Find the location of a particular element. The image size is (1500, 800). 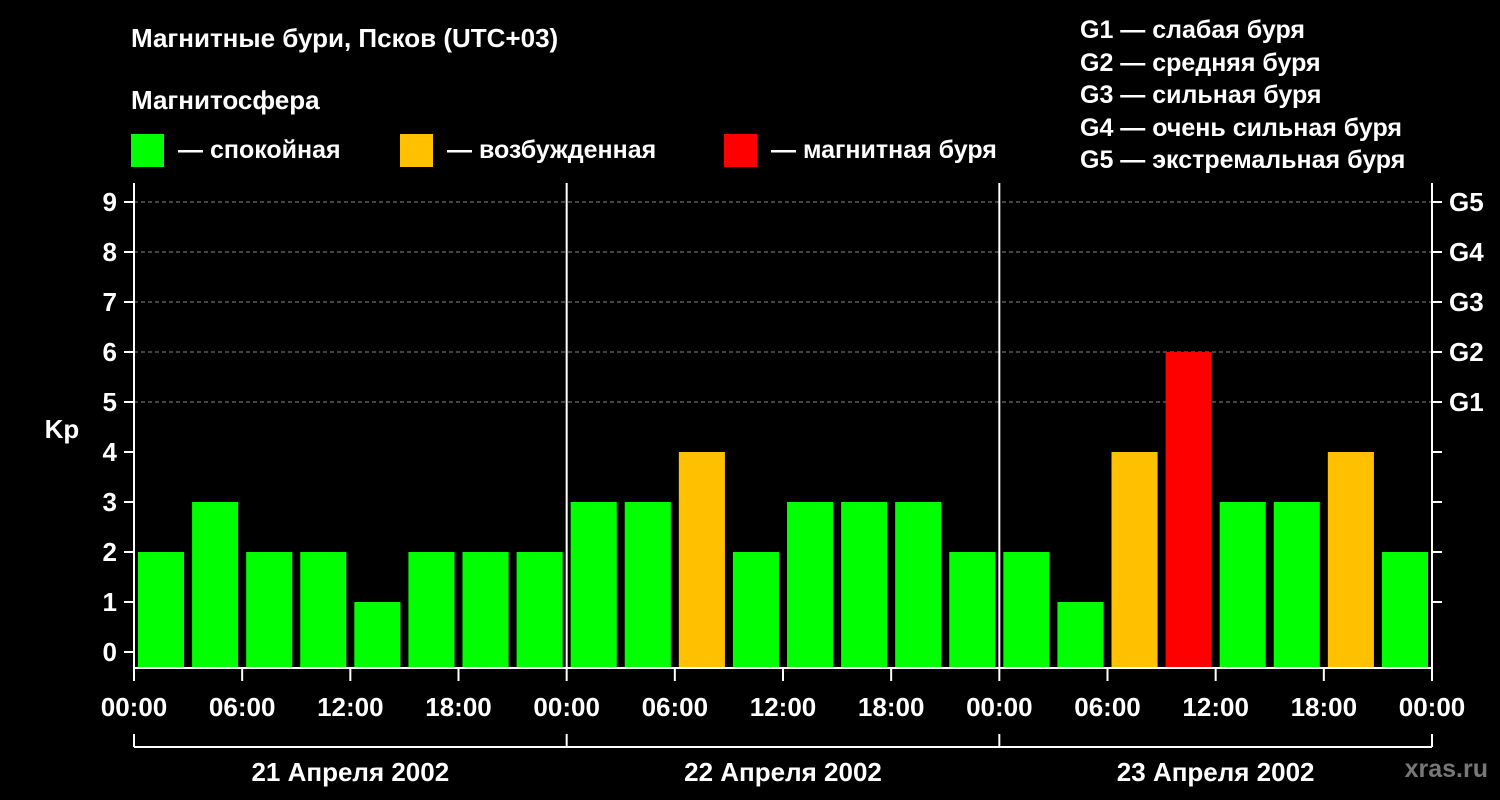

y-tick-label: 6 is located at coordinates (110, 352).